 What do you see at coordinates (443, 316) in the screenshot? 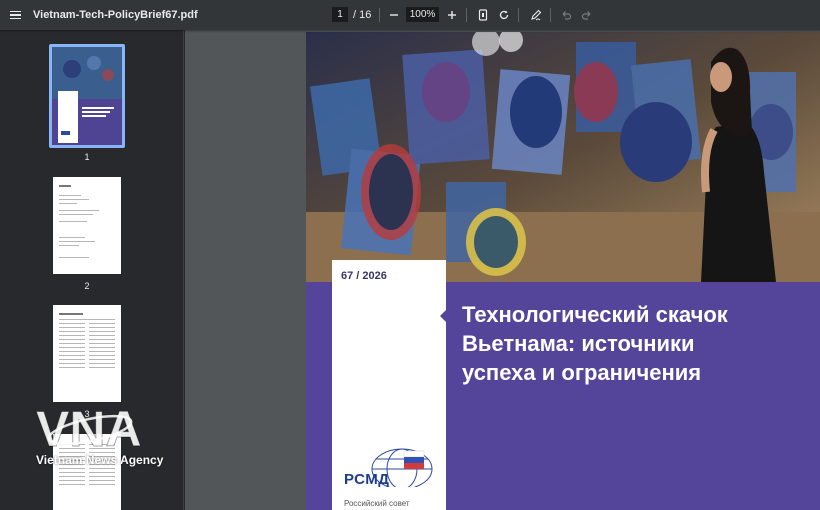
I see `title-pointer` at bounding box center [443, 316].